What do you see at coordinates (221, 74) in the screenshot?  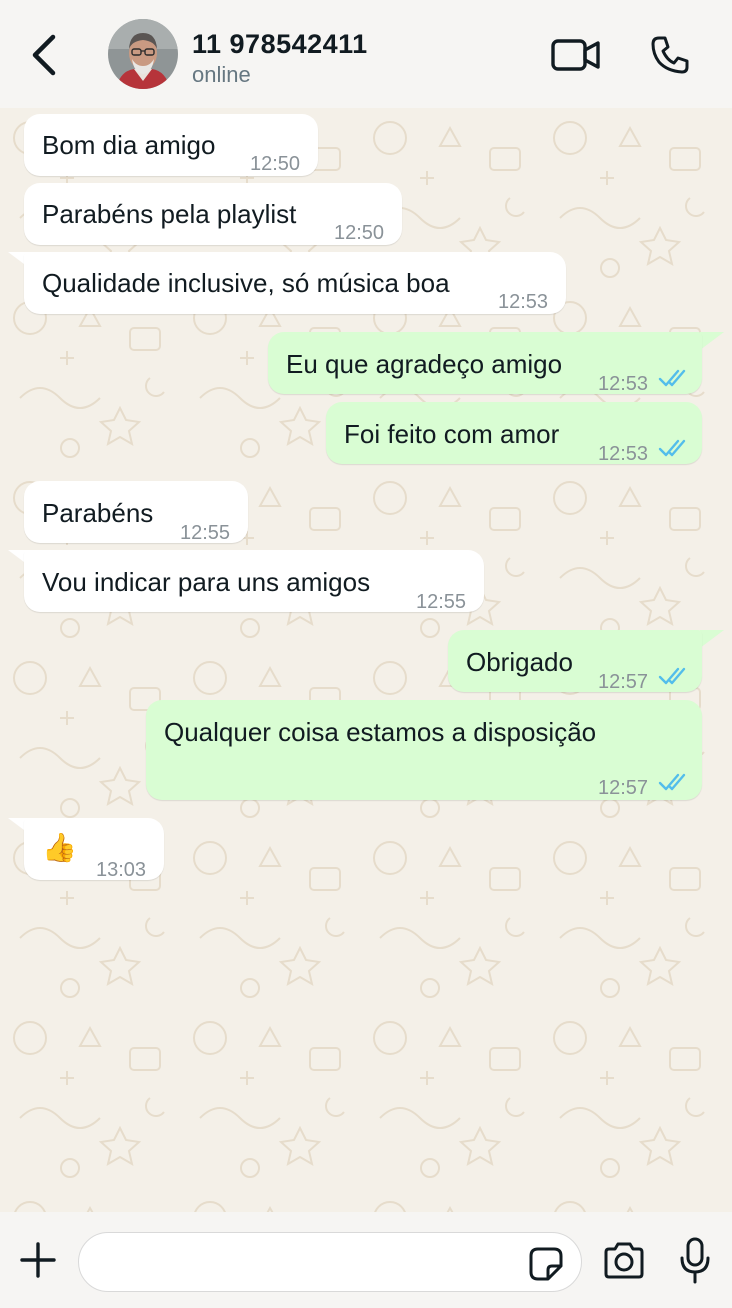 I see `contact-status: online` at bounding box center [221, 74].